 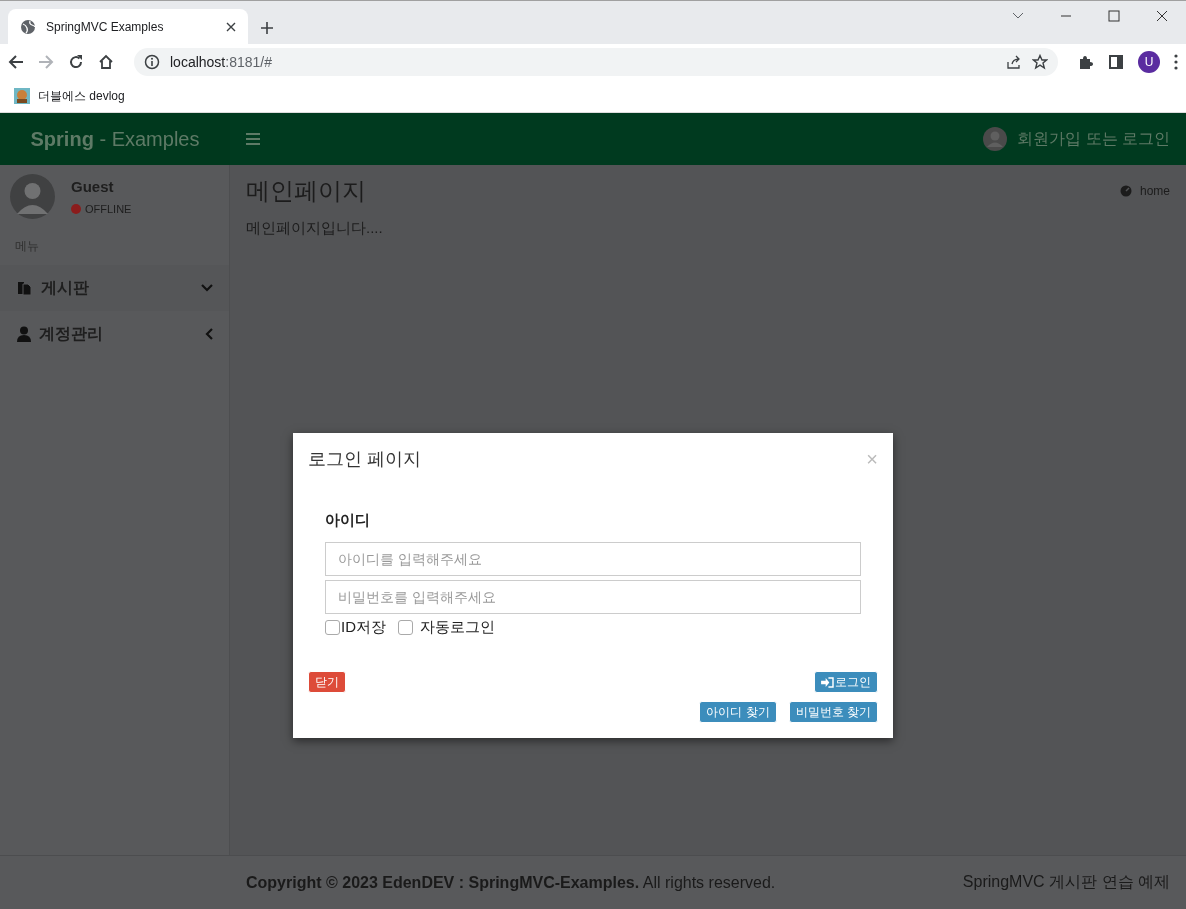 I want to click on menu-button, so click(x=253, y=139).